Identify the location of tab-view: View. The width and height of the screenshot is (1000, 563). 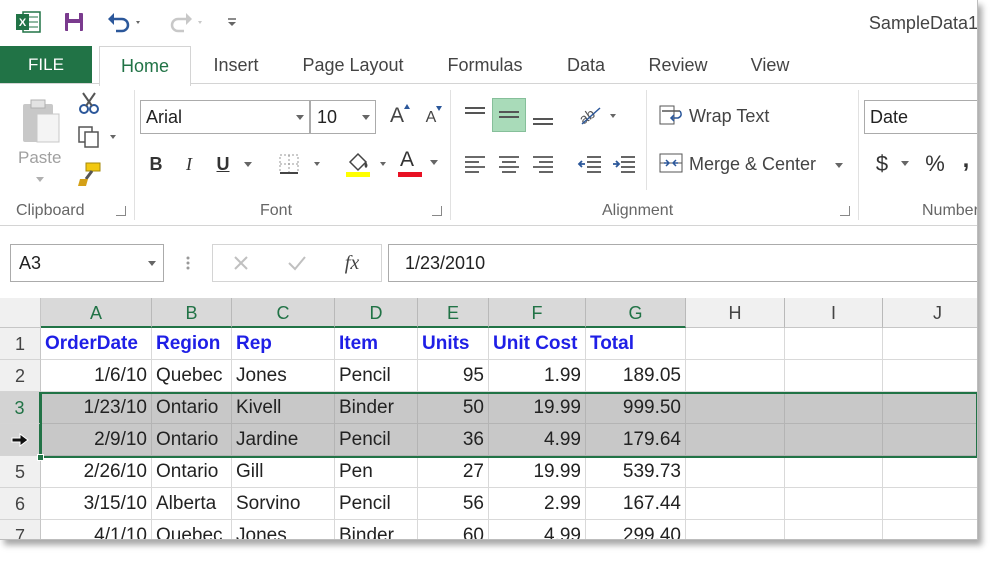
(770, 65).